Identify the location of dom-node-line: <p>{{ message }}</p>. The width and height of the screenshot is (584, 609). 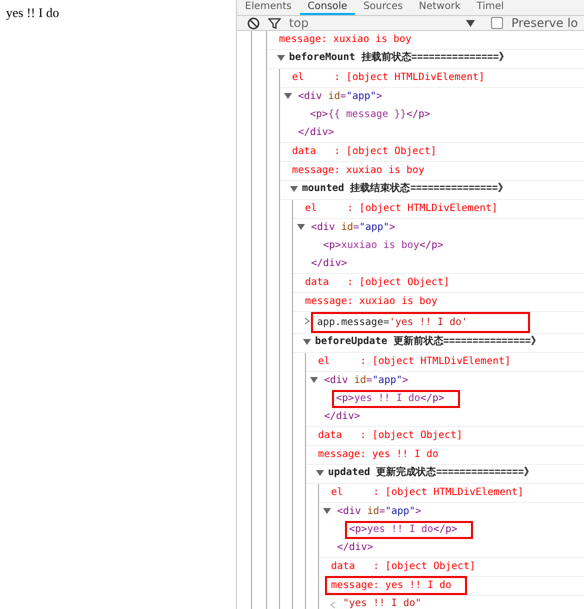
(376, 115).